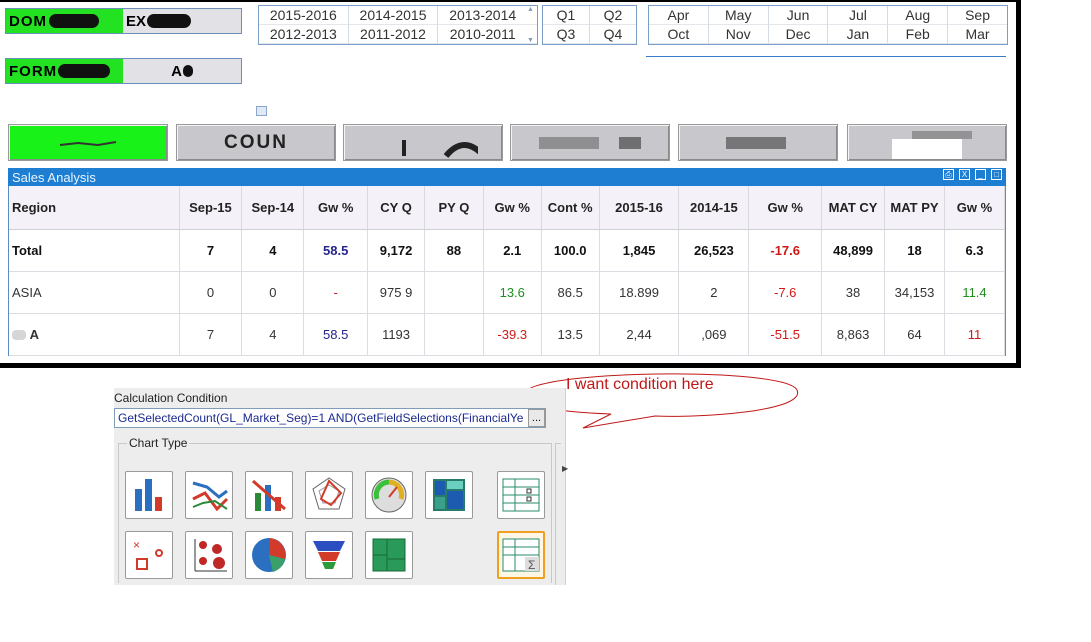  Describe the element at coordinates (269, 555) in the screenshot. I see `pie-chart-icon` at that location.